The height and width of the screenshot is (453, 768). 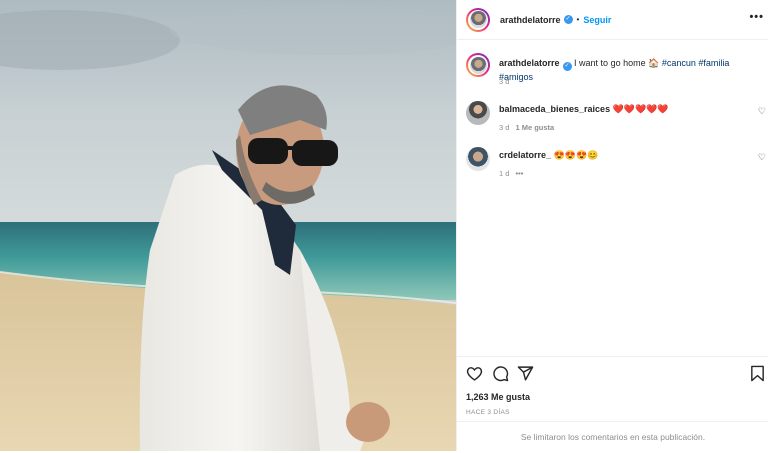 What do you see at coordinates (640, 109) in the screenshot?
I see `comment-text: ❤️❤️❤️❤️❤️` at bounding box center [640, 109].